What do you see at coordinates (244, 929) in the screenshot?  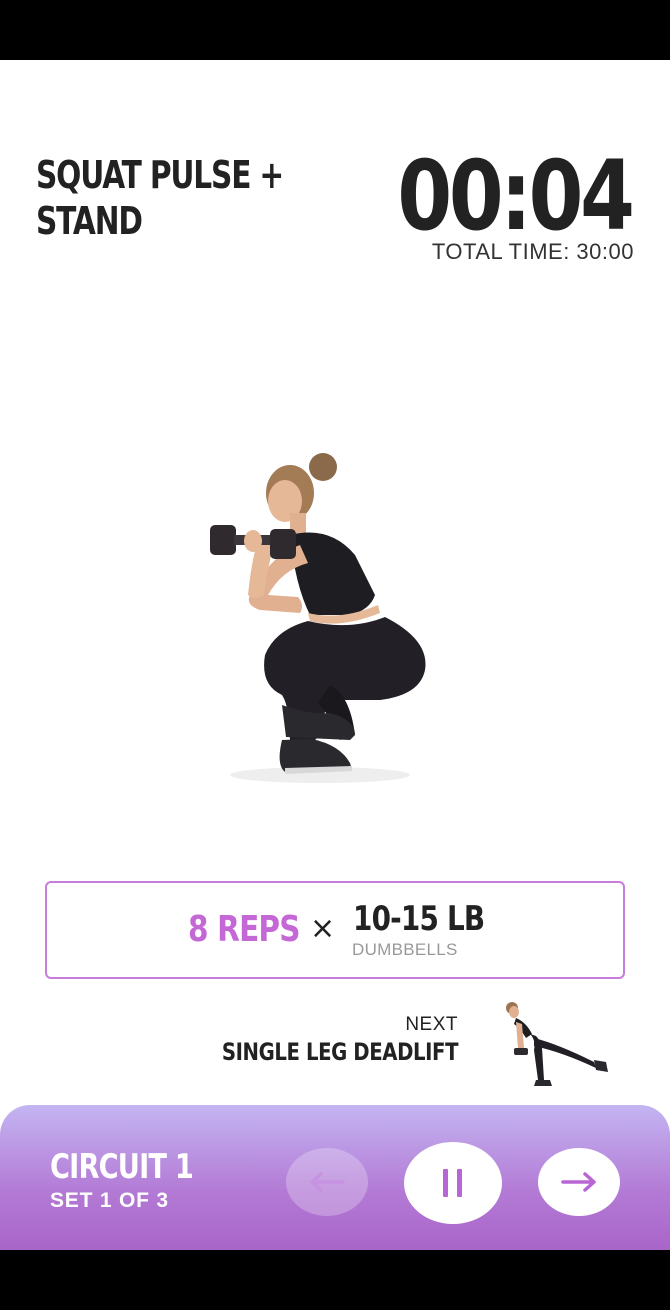 I see `reps-count: 8 REPS` at bounding box center [244, 929].